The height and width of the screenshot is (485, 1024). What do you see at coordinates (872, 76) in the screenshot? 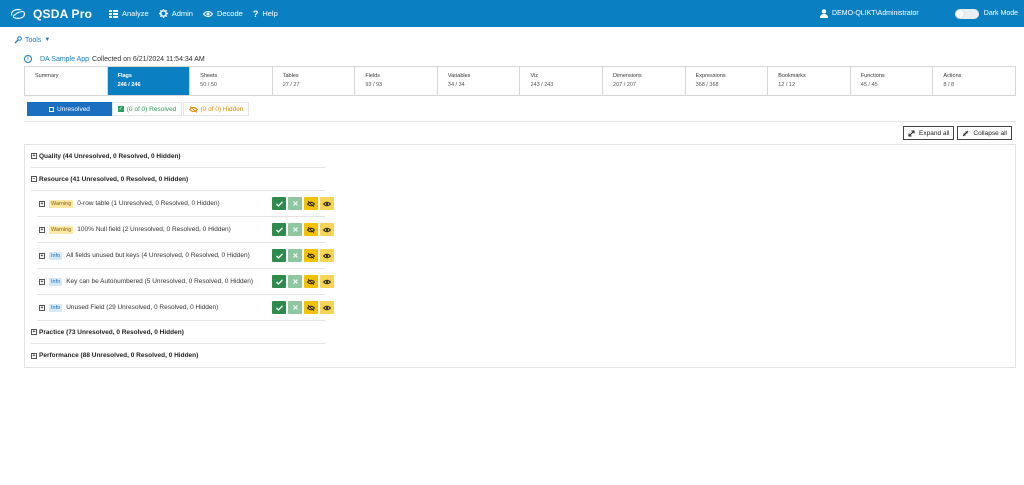
I see `tab-label: Functions` at bounding box center [872, 76].